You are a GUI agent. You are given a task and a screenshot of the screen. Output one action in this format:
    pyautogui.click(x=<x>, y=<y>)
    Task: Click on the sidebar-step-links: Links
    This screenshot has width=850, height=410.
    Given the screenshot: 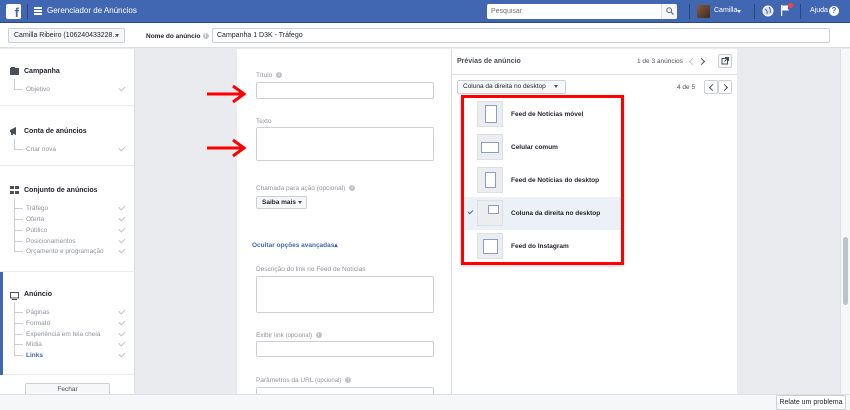 What is the action you would take?
    pyautogui.click(x=34, y=355)
    